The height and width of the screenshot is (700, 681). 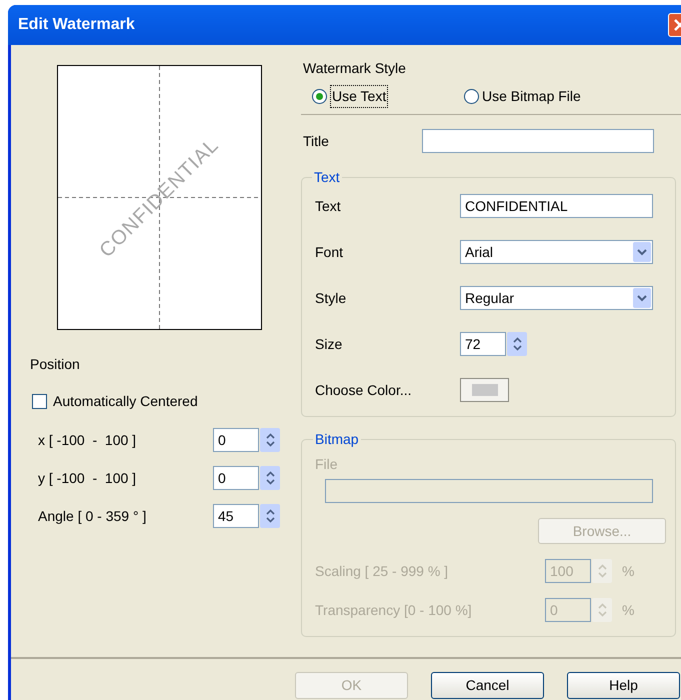 What do you see at coordinates (125, 401) in the screenshot?
I see `checkbox-label: Automatically Centered` at bounding box center [125, 401].